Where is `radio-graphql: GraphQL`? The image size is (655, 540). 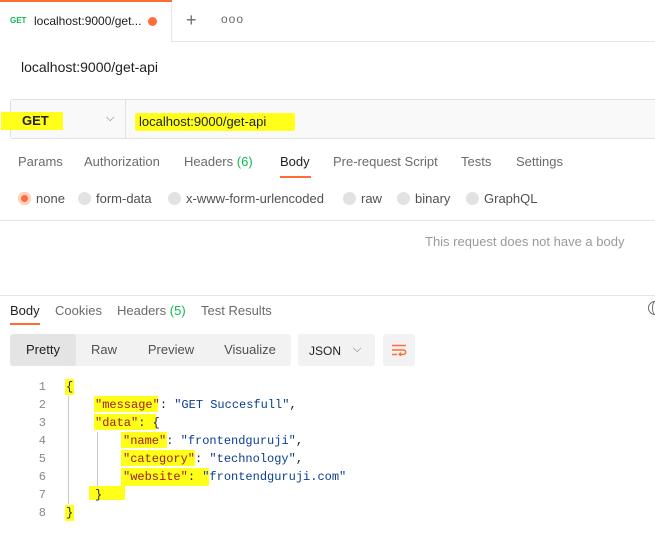
radio-graphql: GraphQL is located at coordinates (503, 199).